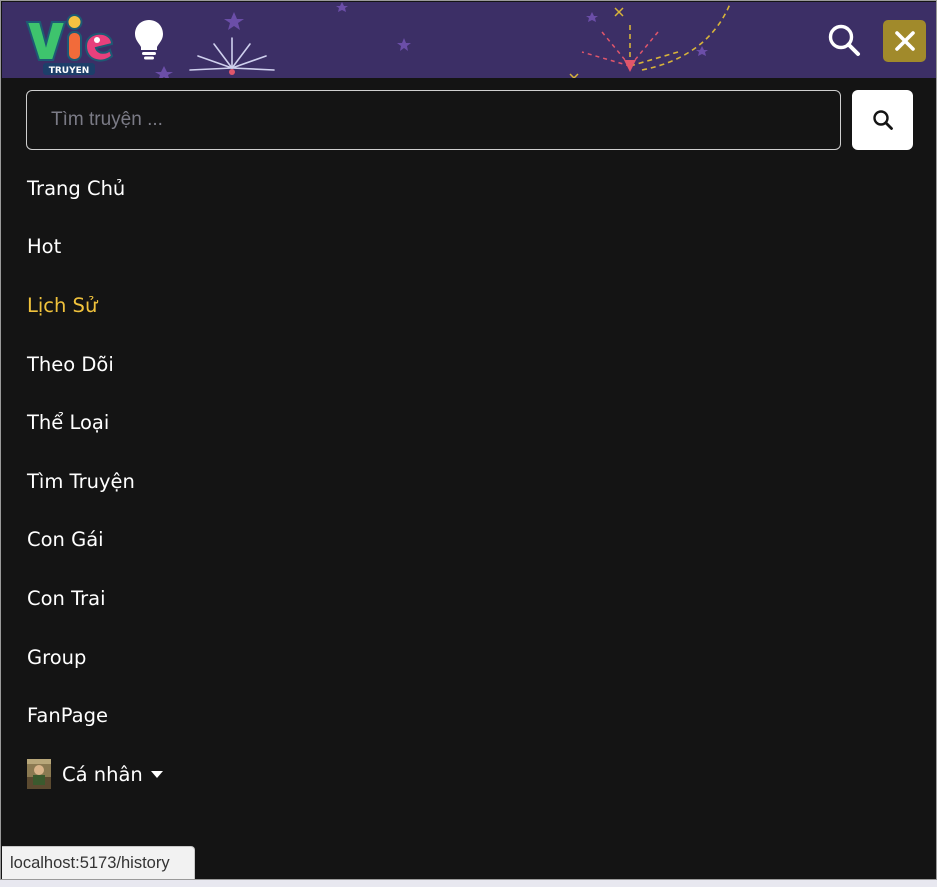 Image resolution: width=937 pixels, height=887 pixels. I want to click on lightbulb-icon, so click(149, 39).